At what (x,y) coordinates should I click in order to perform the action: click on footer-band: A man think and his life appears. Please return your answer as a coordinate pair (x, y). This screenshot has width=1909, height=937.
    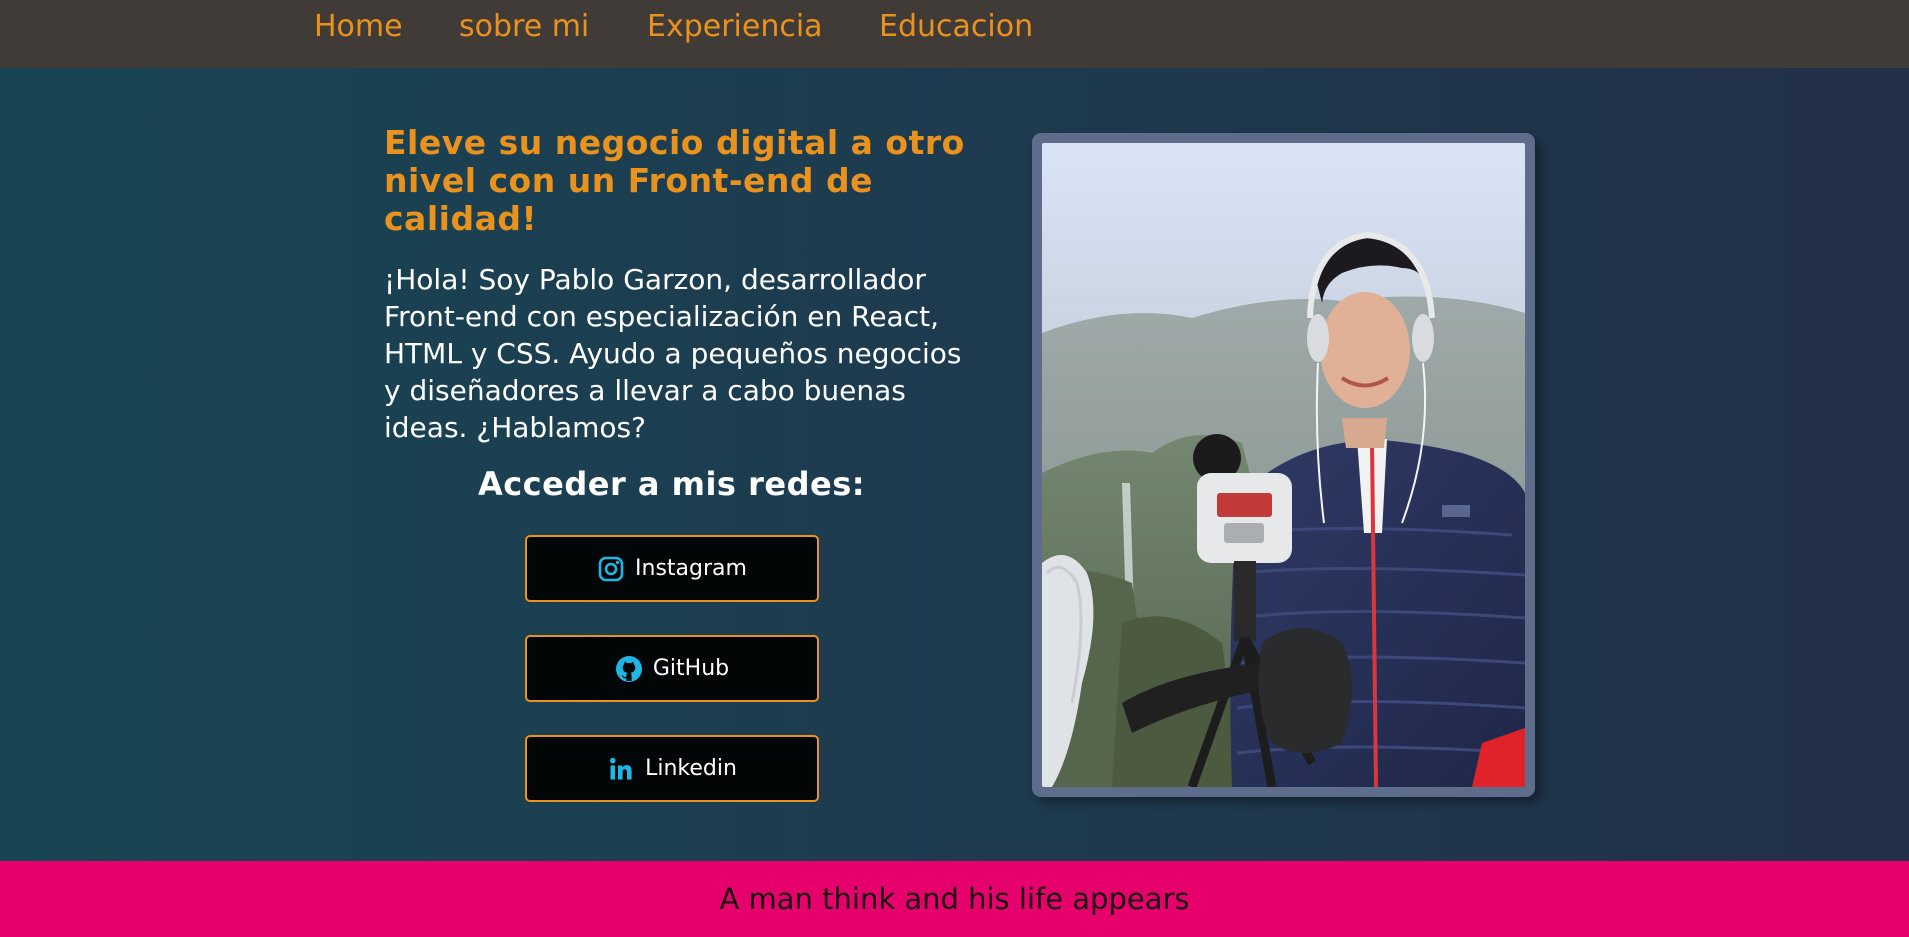
    Looking at the image, I should click on (954, 899).